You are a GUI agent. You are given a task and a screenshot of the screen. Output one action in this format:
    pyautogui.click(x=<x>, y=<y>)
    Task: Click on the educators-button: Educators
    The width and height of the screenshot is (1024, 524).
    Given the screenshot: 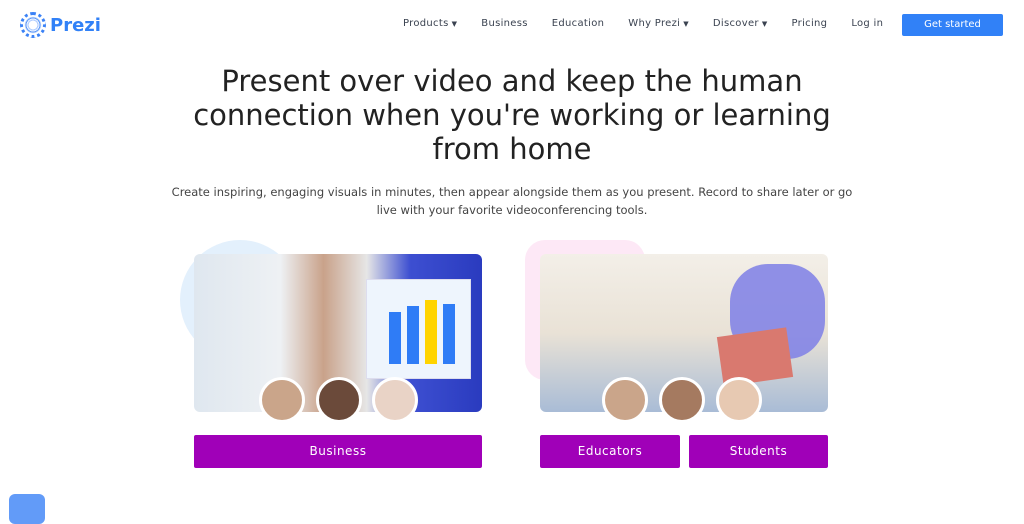 What is the action you would take?
    pyautogui.click(x=610, y=451)
    